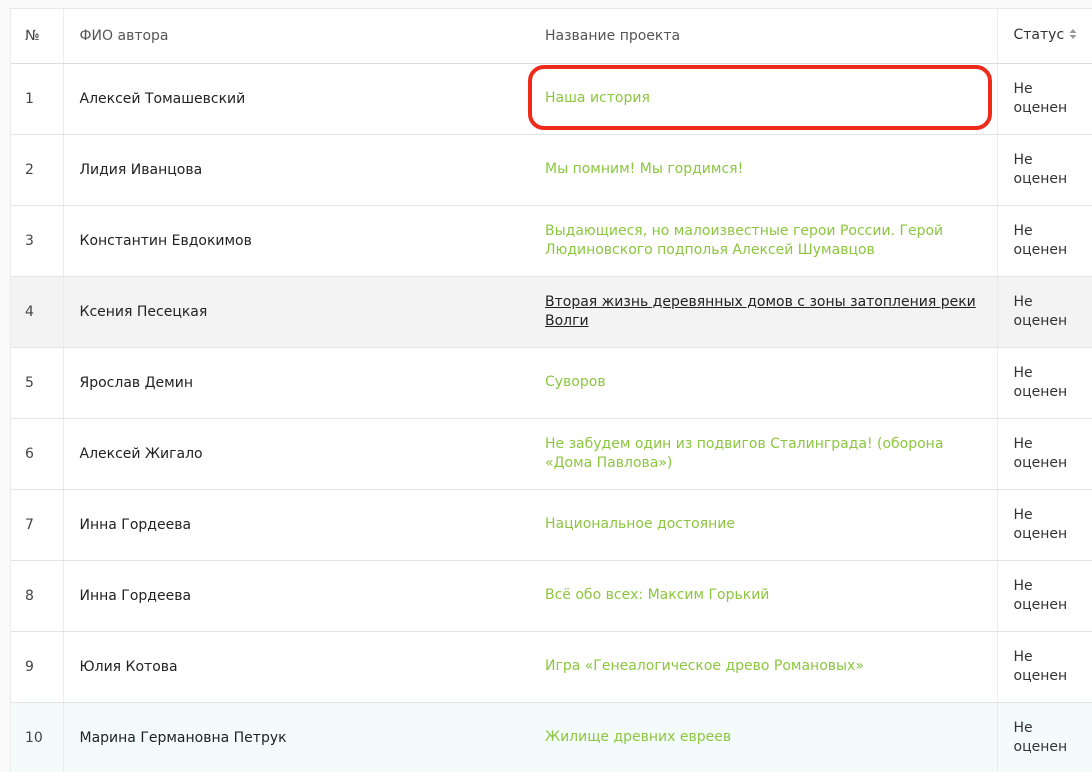  Describe the element at coordinates (597, 98) in the screenshot. I see `project-link: Наша история` at that location.